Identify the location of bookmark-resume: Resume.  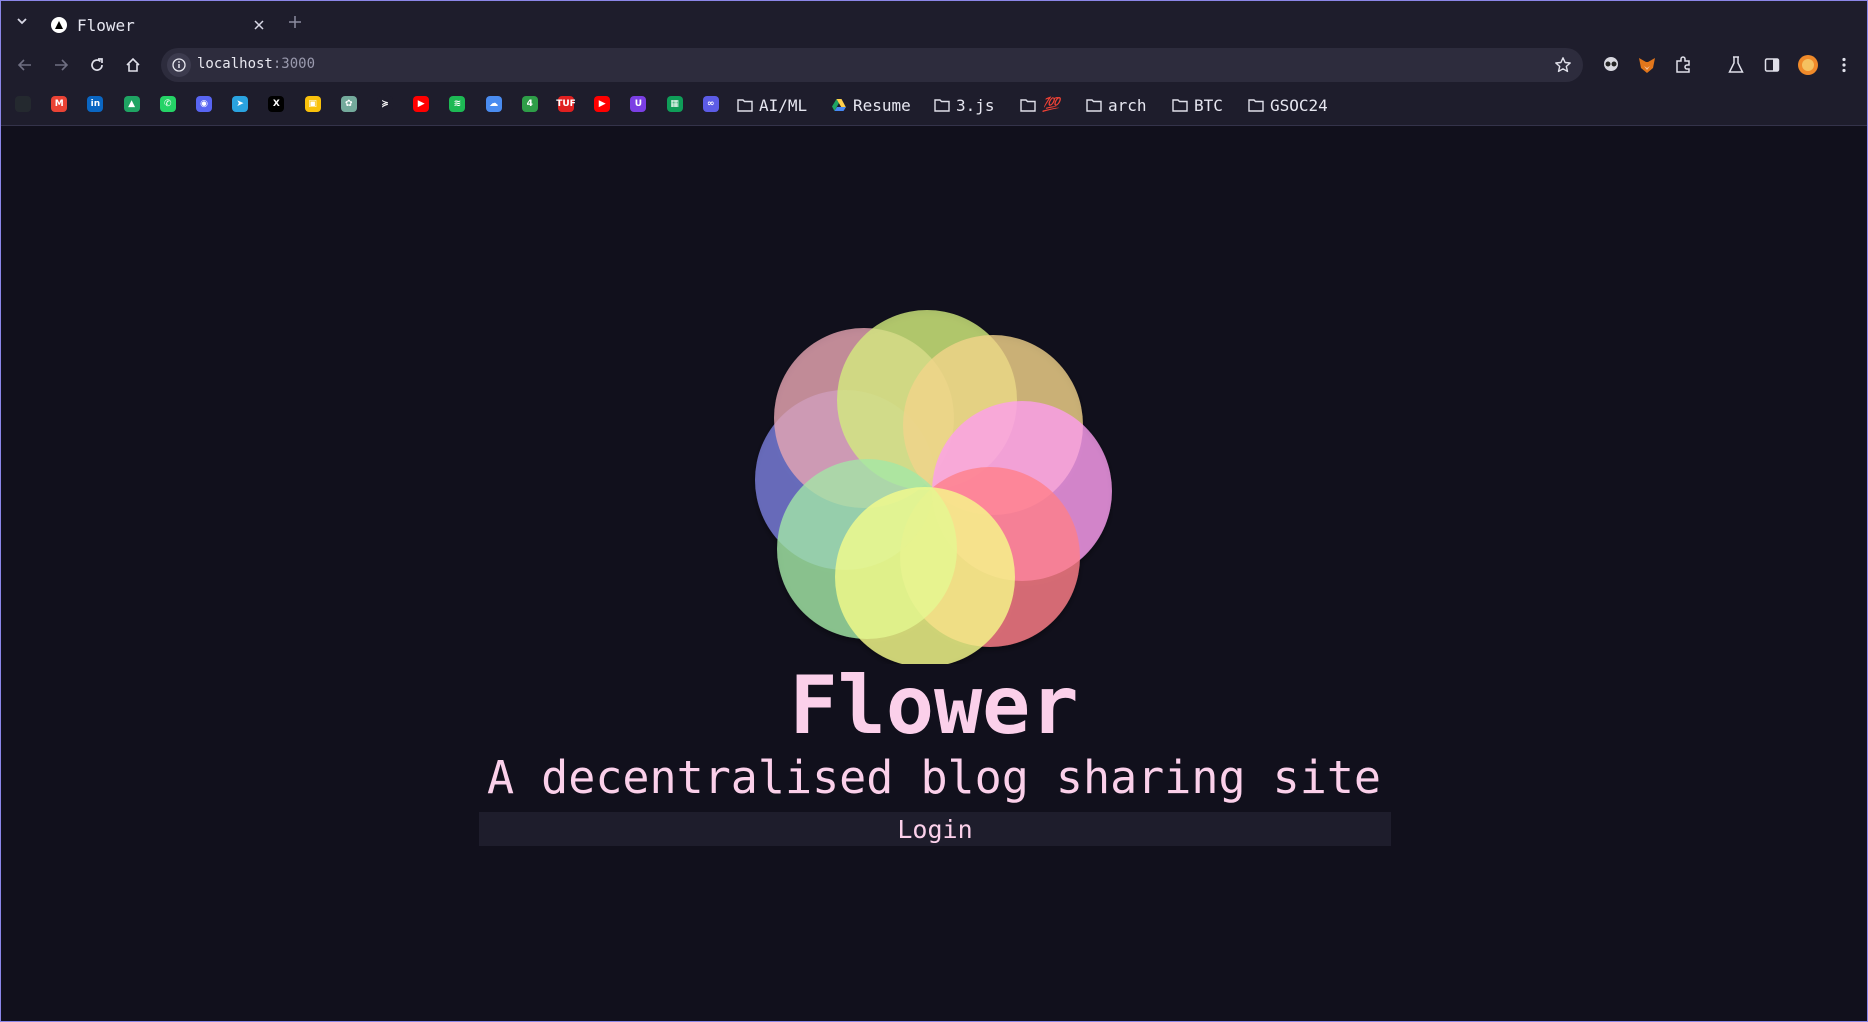
(871, 105).